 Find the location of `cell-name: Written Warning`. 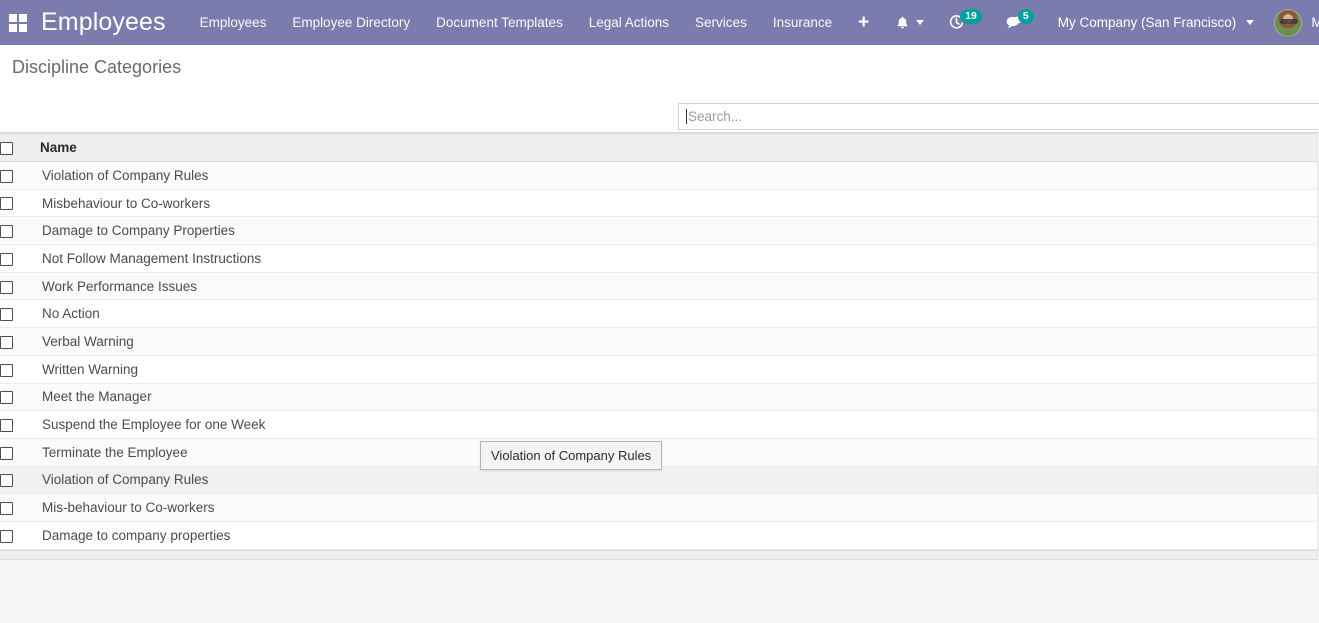

cell-name: Written Warning is located at coordinates (90, 369).